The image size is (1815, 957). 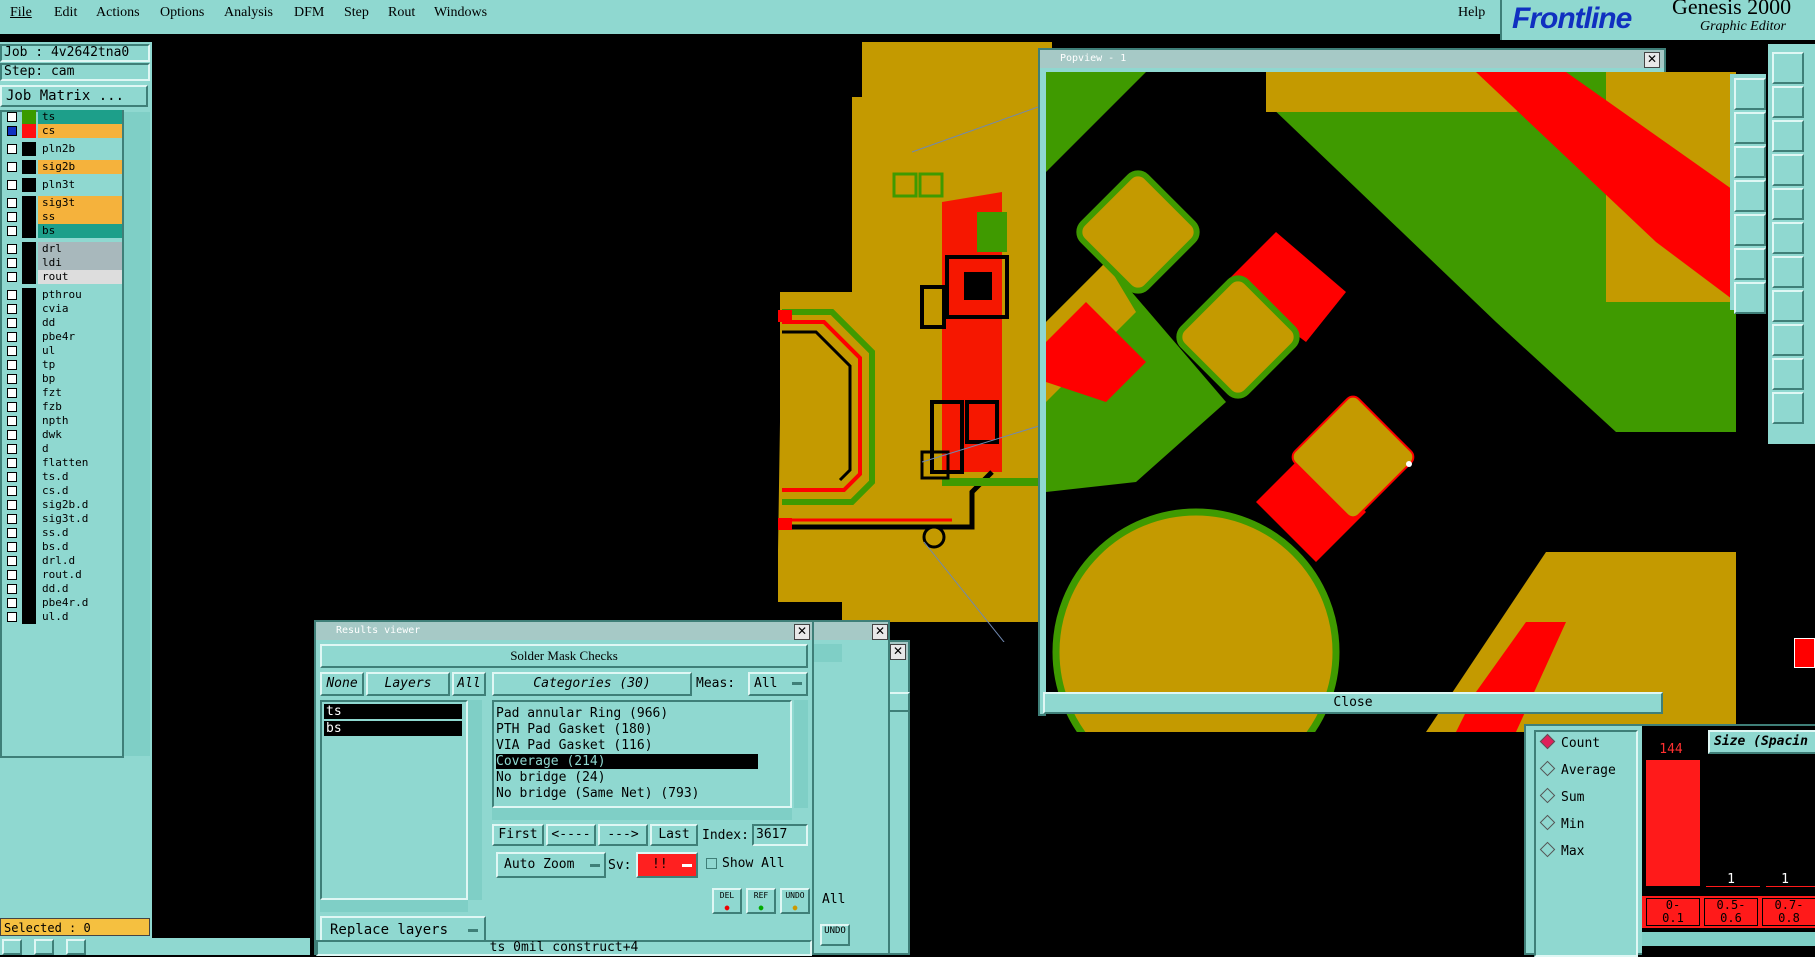 I want to click on zoom-out-icon, so click(x=1750, y=128).